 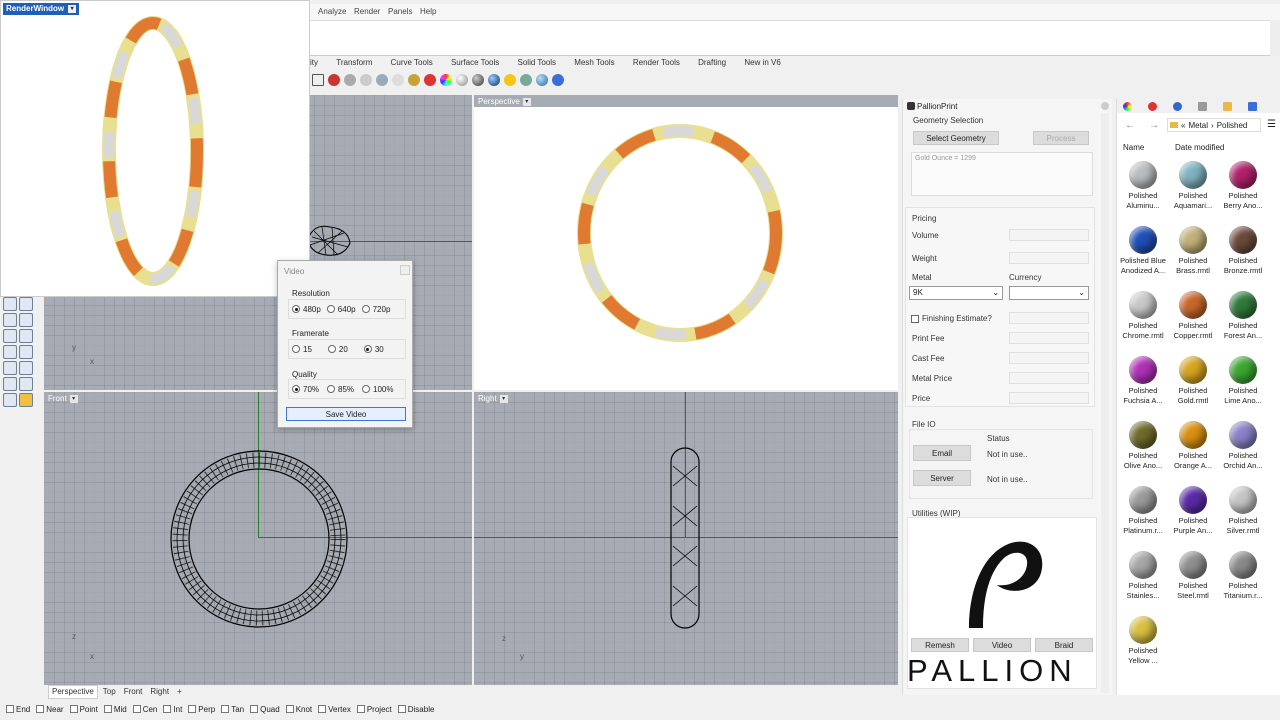 What do you see at coordinates (1202, 106) in the screenshot?
I see `texture-tab-icon` at bounding box center [1202, 106].